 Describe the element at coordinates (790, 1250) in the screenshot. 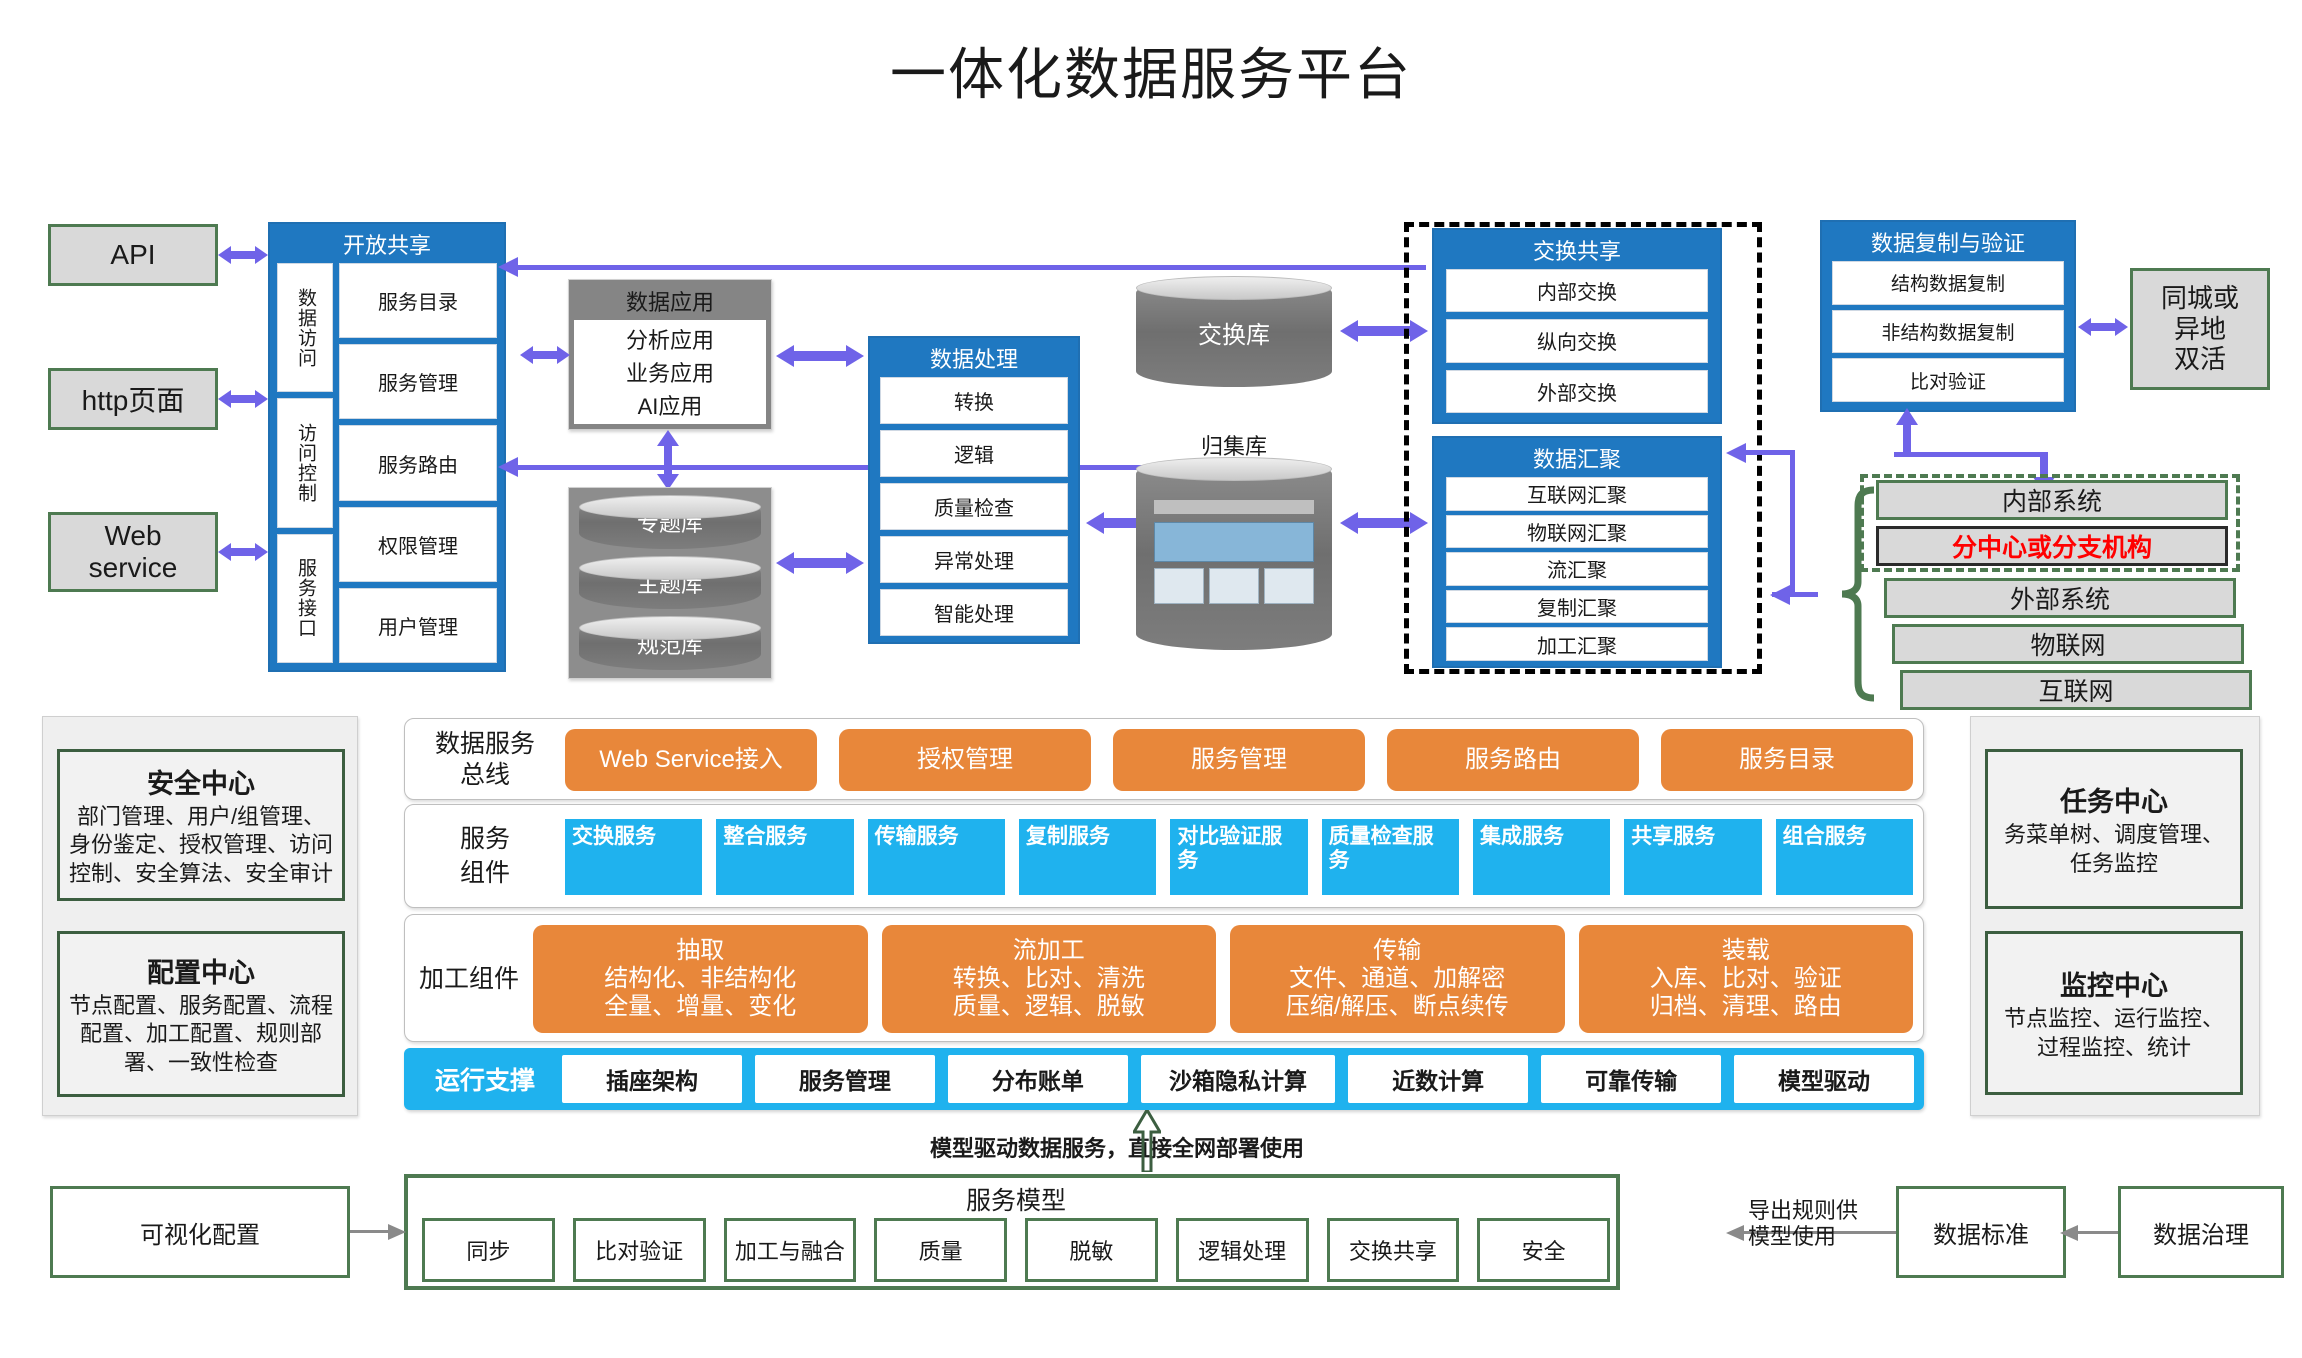

I see `service-model-item: 加工与融合` at that location.